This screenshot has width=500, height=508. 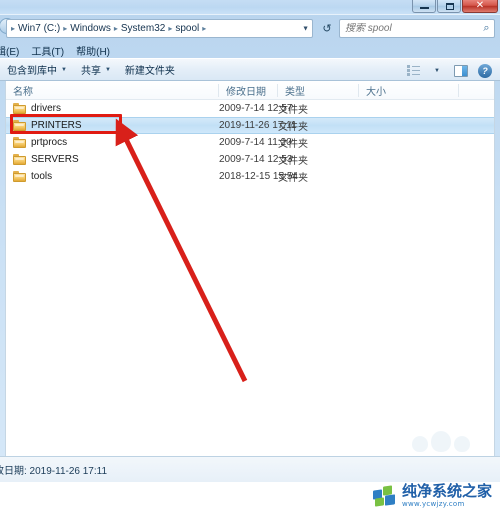 I want to click on preview-pane-icon, so click(x=461, y=70).